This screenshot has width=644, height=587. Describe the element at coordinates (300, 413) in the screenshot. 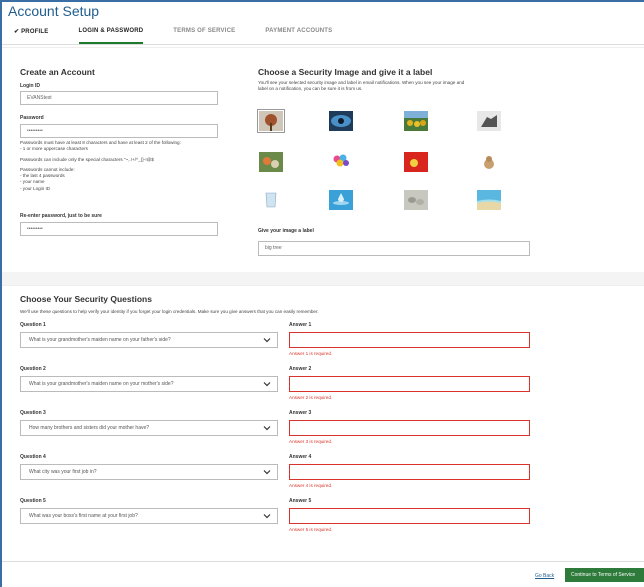

I see `answer-3-label: Answer 3` at that location.